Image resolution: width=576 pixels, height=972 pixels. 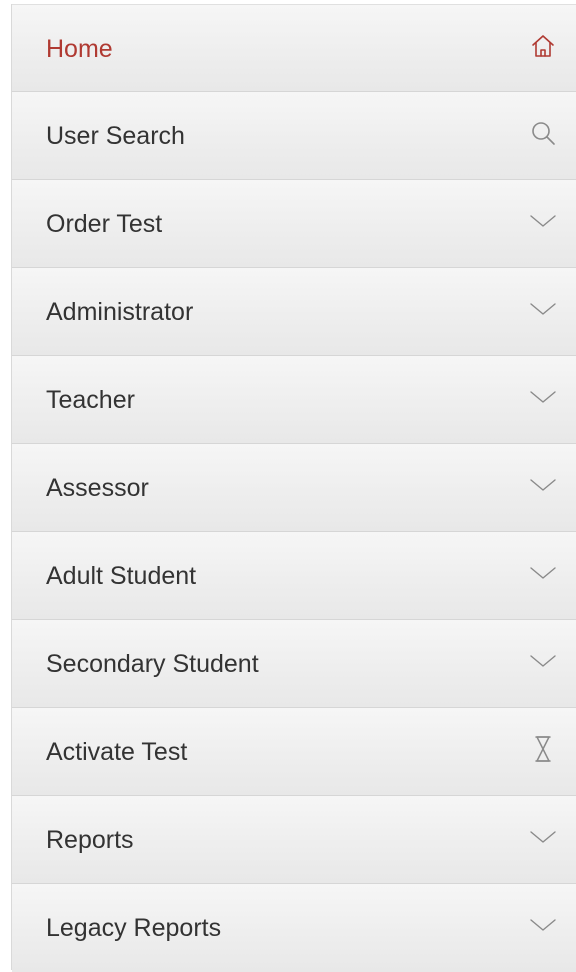 What do you see at coordinates (294, 400) in the screenshot?
I see `nav-item-teacher: Teacher` at bounding box center [294, 400].